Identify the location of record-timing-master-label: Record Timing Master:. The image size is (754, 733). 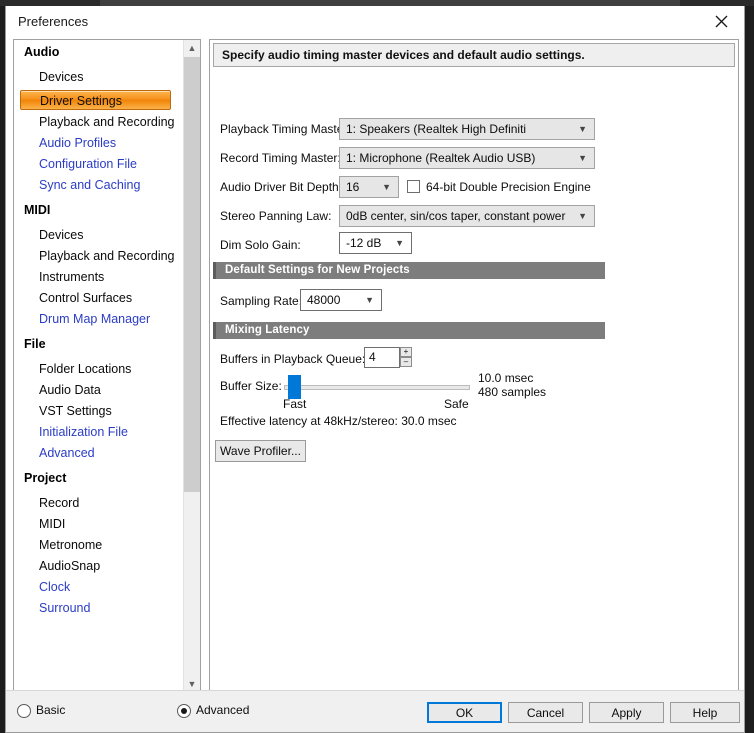
(280, 158).